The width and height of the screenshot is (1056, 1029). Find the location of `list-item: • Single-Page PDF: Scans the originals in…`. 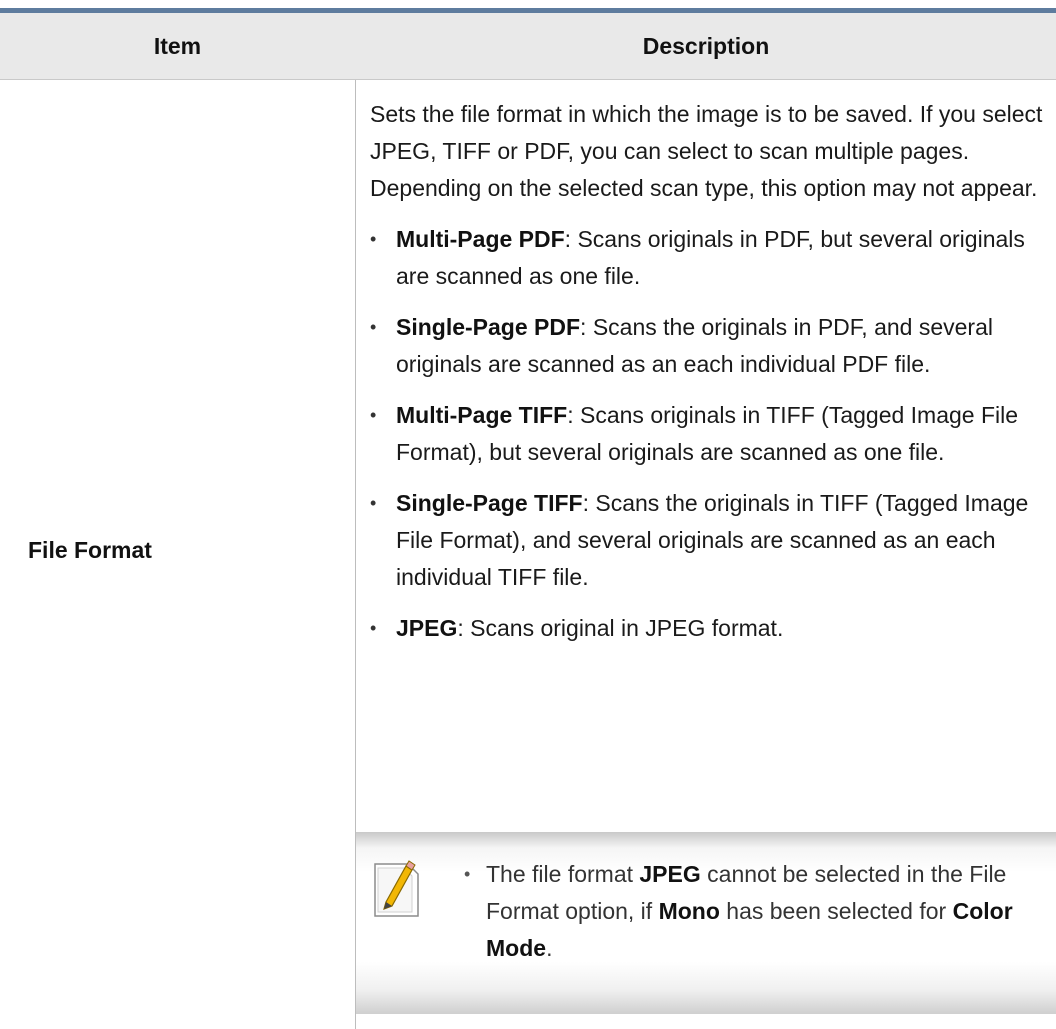

list-item: • Single-Page PDF: Scans the originals in… is located at coordinates (710, 346).